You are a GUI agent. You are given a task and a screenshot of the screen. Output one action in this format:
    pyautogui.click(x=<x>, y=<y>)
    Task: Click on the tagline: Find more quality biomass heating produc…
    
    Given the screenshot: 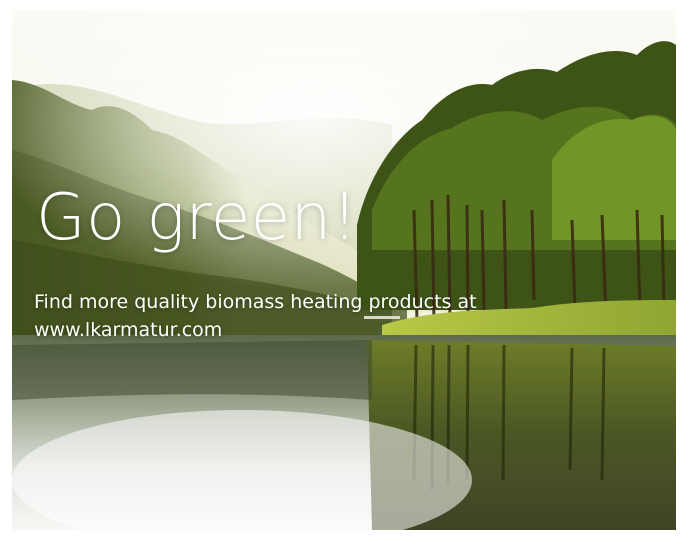 What is the action you would take?
    pyautogui.click(x=294, y=316)
    